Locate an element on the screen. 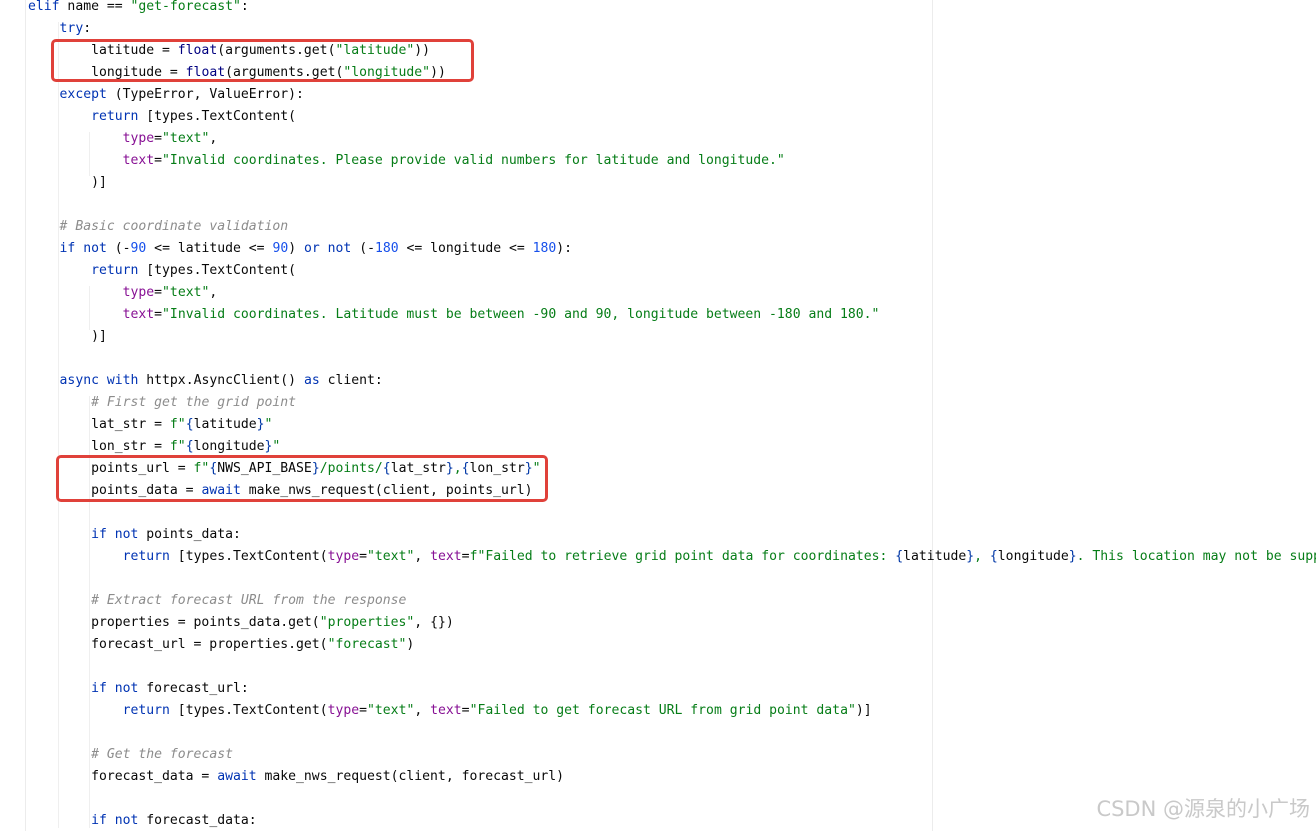 Image resolution: width=1316 pixels, height=832 pixels. code-line: if not forecast_data: is located at coordinates (142, 821).